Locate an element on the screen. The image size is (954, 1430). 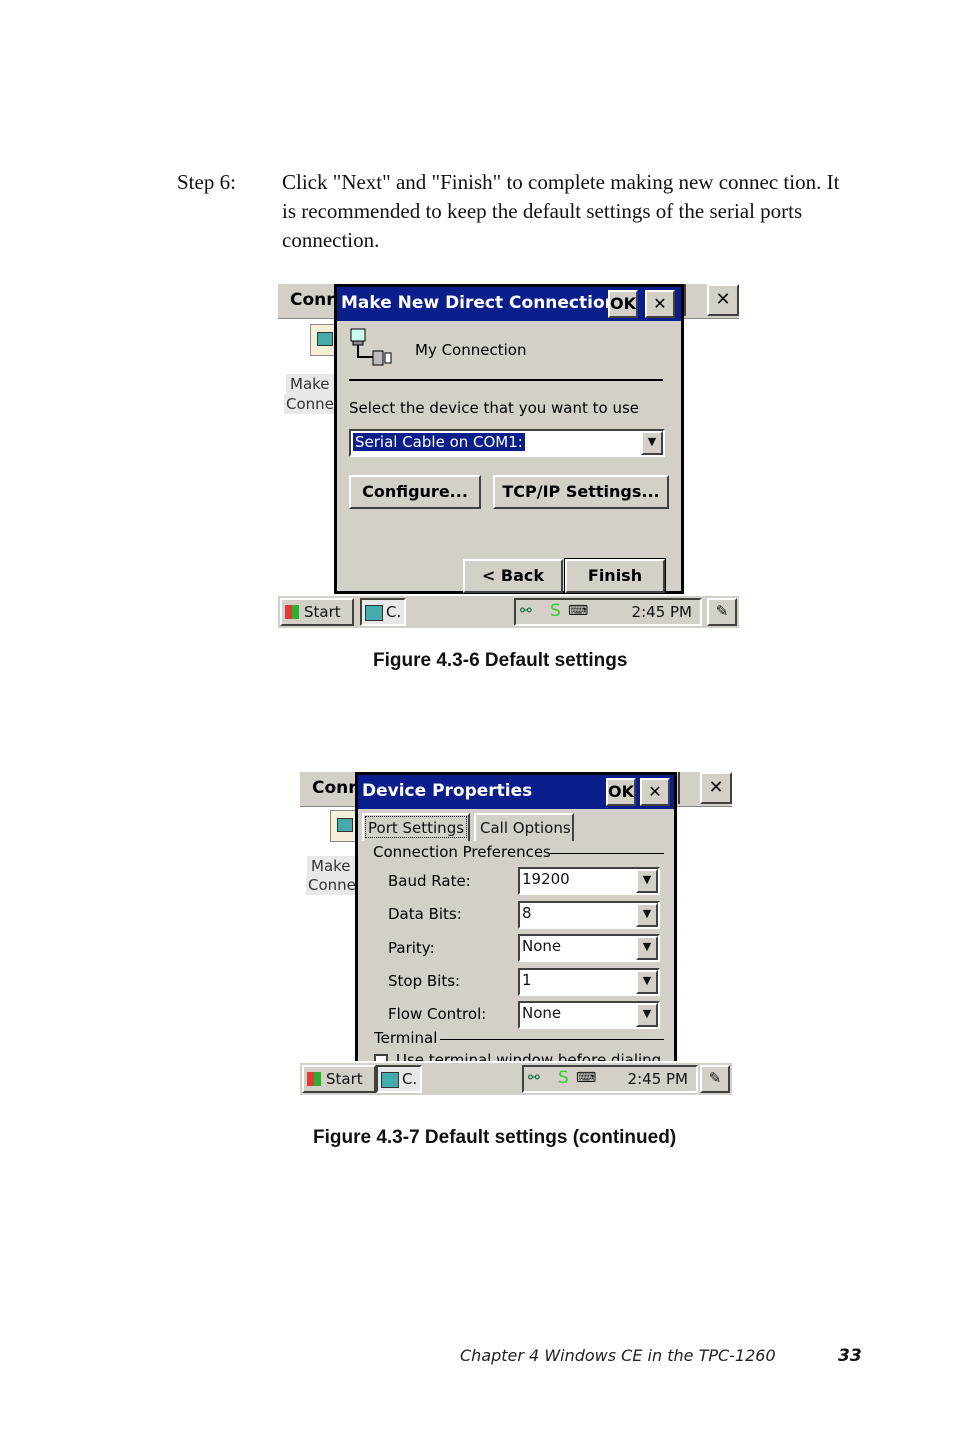
parity-select: None ▼ is located at coordinates (589, 948).